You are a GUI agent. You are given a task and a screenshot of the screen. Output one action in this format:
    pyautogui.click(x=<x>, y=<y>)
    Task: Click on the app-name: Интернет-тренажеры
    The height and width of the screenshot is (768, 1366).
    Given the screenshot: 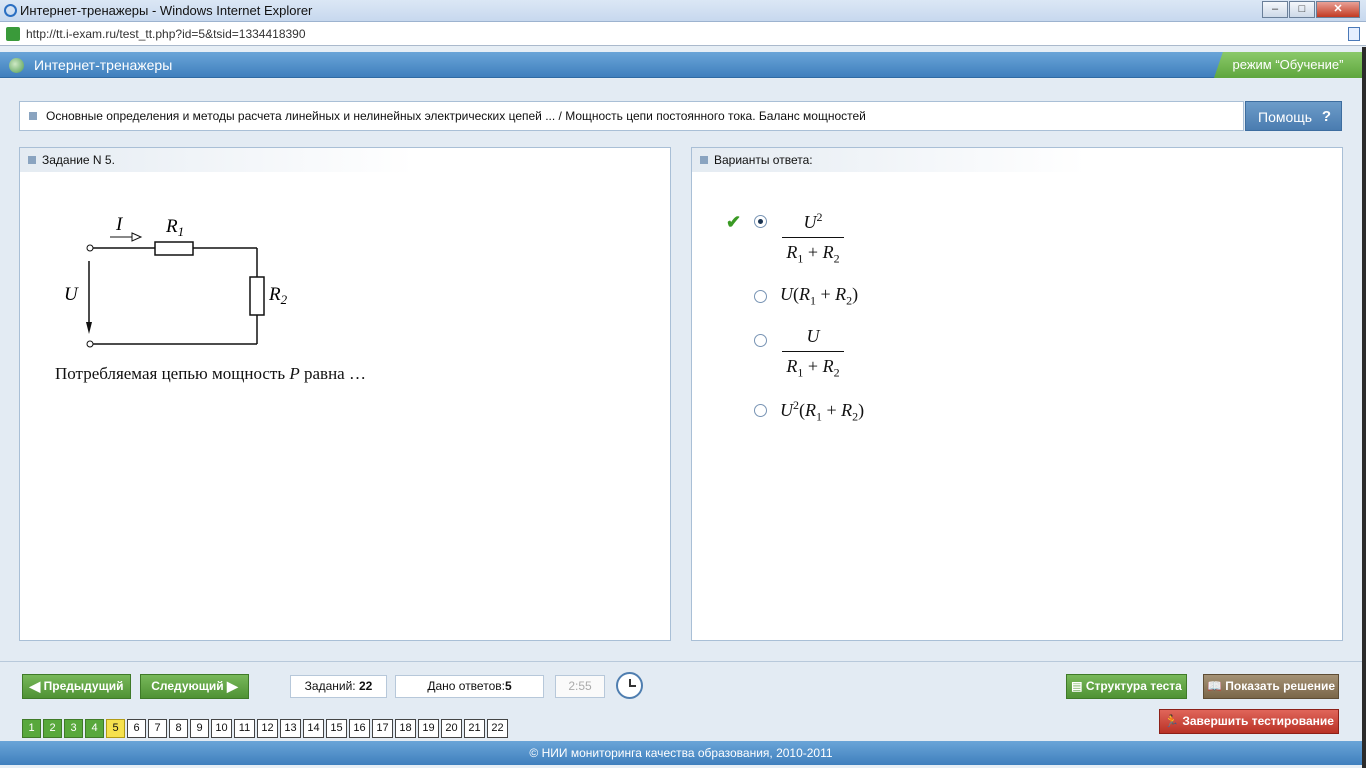 What is the action you would take?
    pyautogui.click(x=103, y=65)
    